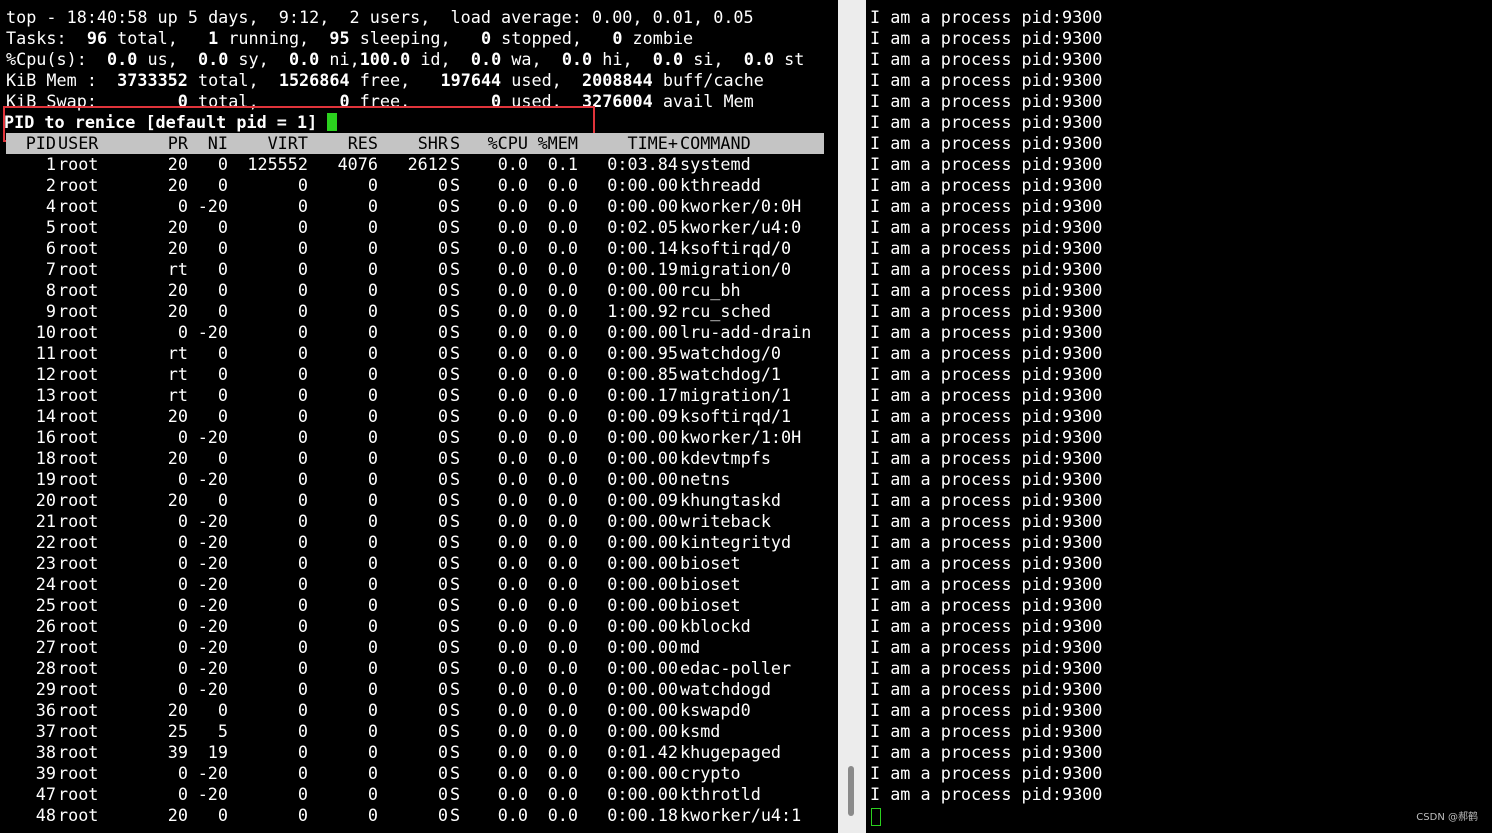 The width and height of the screenshot is (1492, 833). Describe the element at coordinates (642, 815) in the screenshot. I see `cell-time: 0:00.18` at that location.